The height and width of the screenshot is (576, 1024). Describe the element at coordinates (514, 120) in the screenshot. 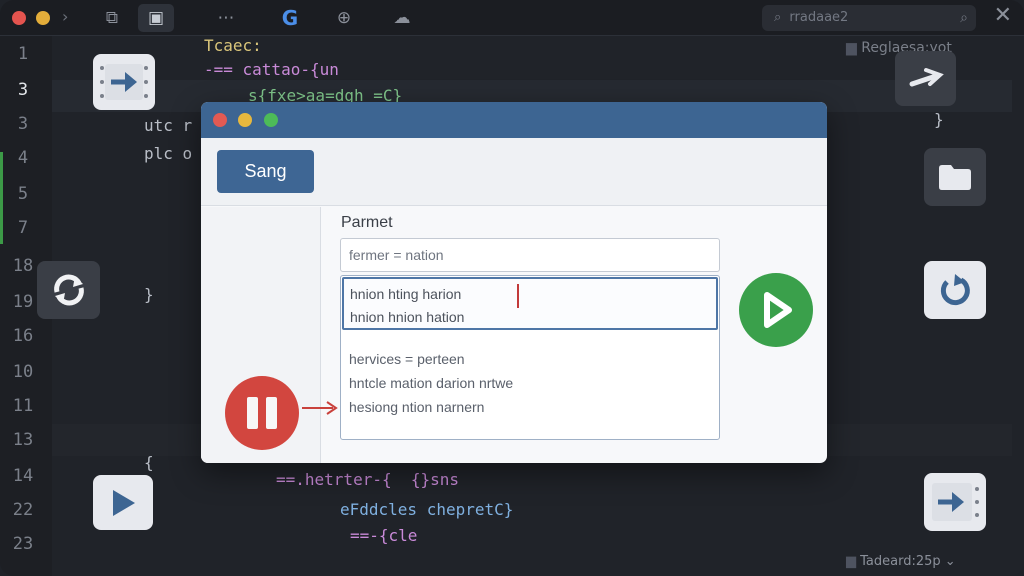

I see `dialog-titlebar` at that location.